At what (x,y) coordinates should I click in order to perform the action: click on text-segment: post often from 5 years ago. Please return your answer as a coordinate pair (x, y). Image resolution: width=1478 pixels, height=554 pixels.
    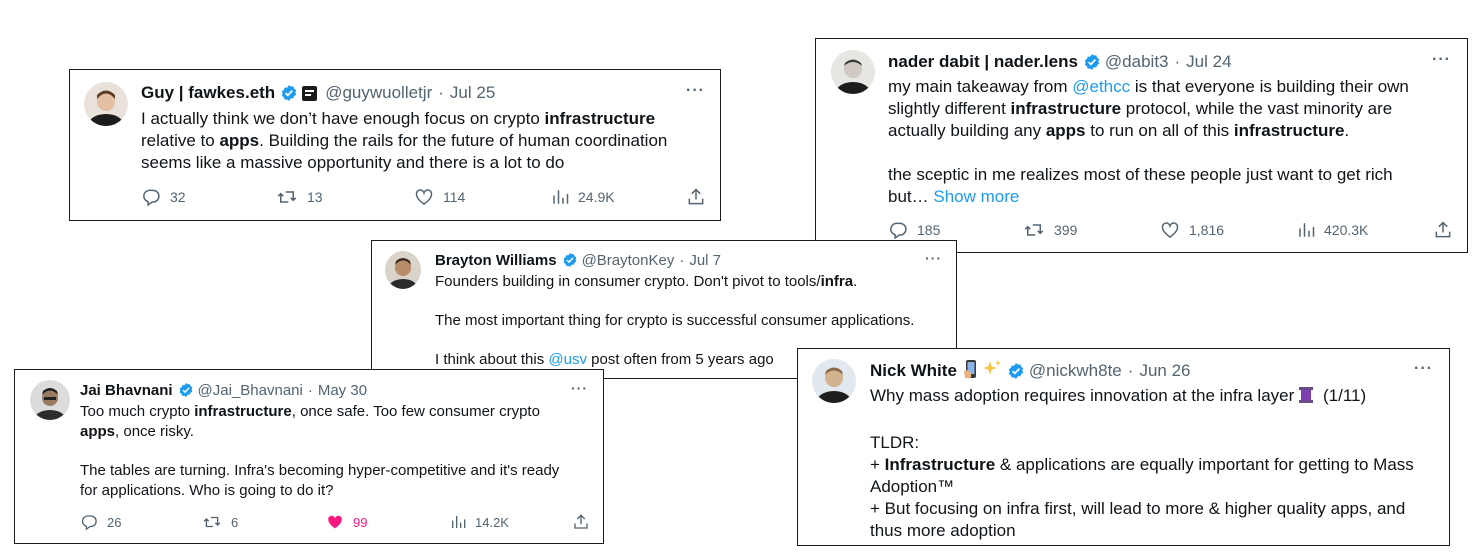
    Looking at the image, I should click on (680, 359).